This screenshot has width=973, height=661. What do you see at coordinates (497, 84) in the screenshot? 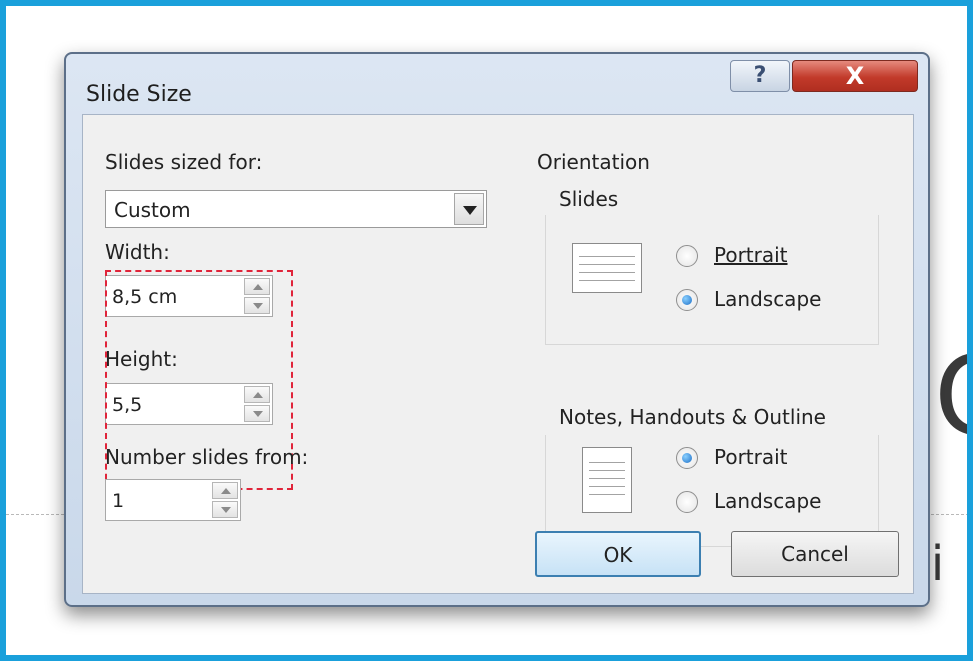
I see `dialog-titlebar: Slide Size ? X` at bounding box center [497, 84].